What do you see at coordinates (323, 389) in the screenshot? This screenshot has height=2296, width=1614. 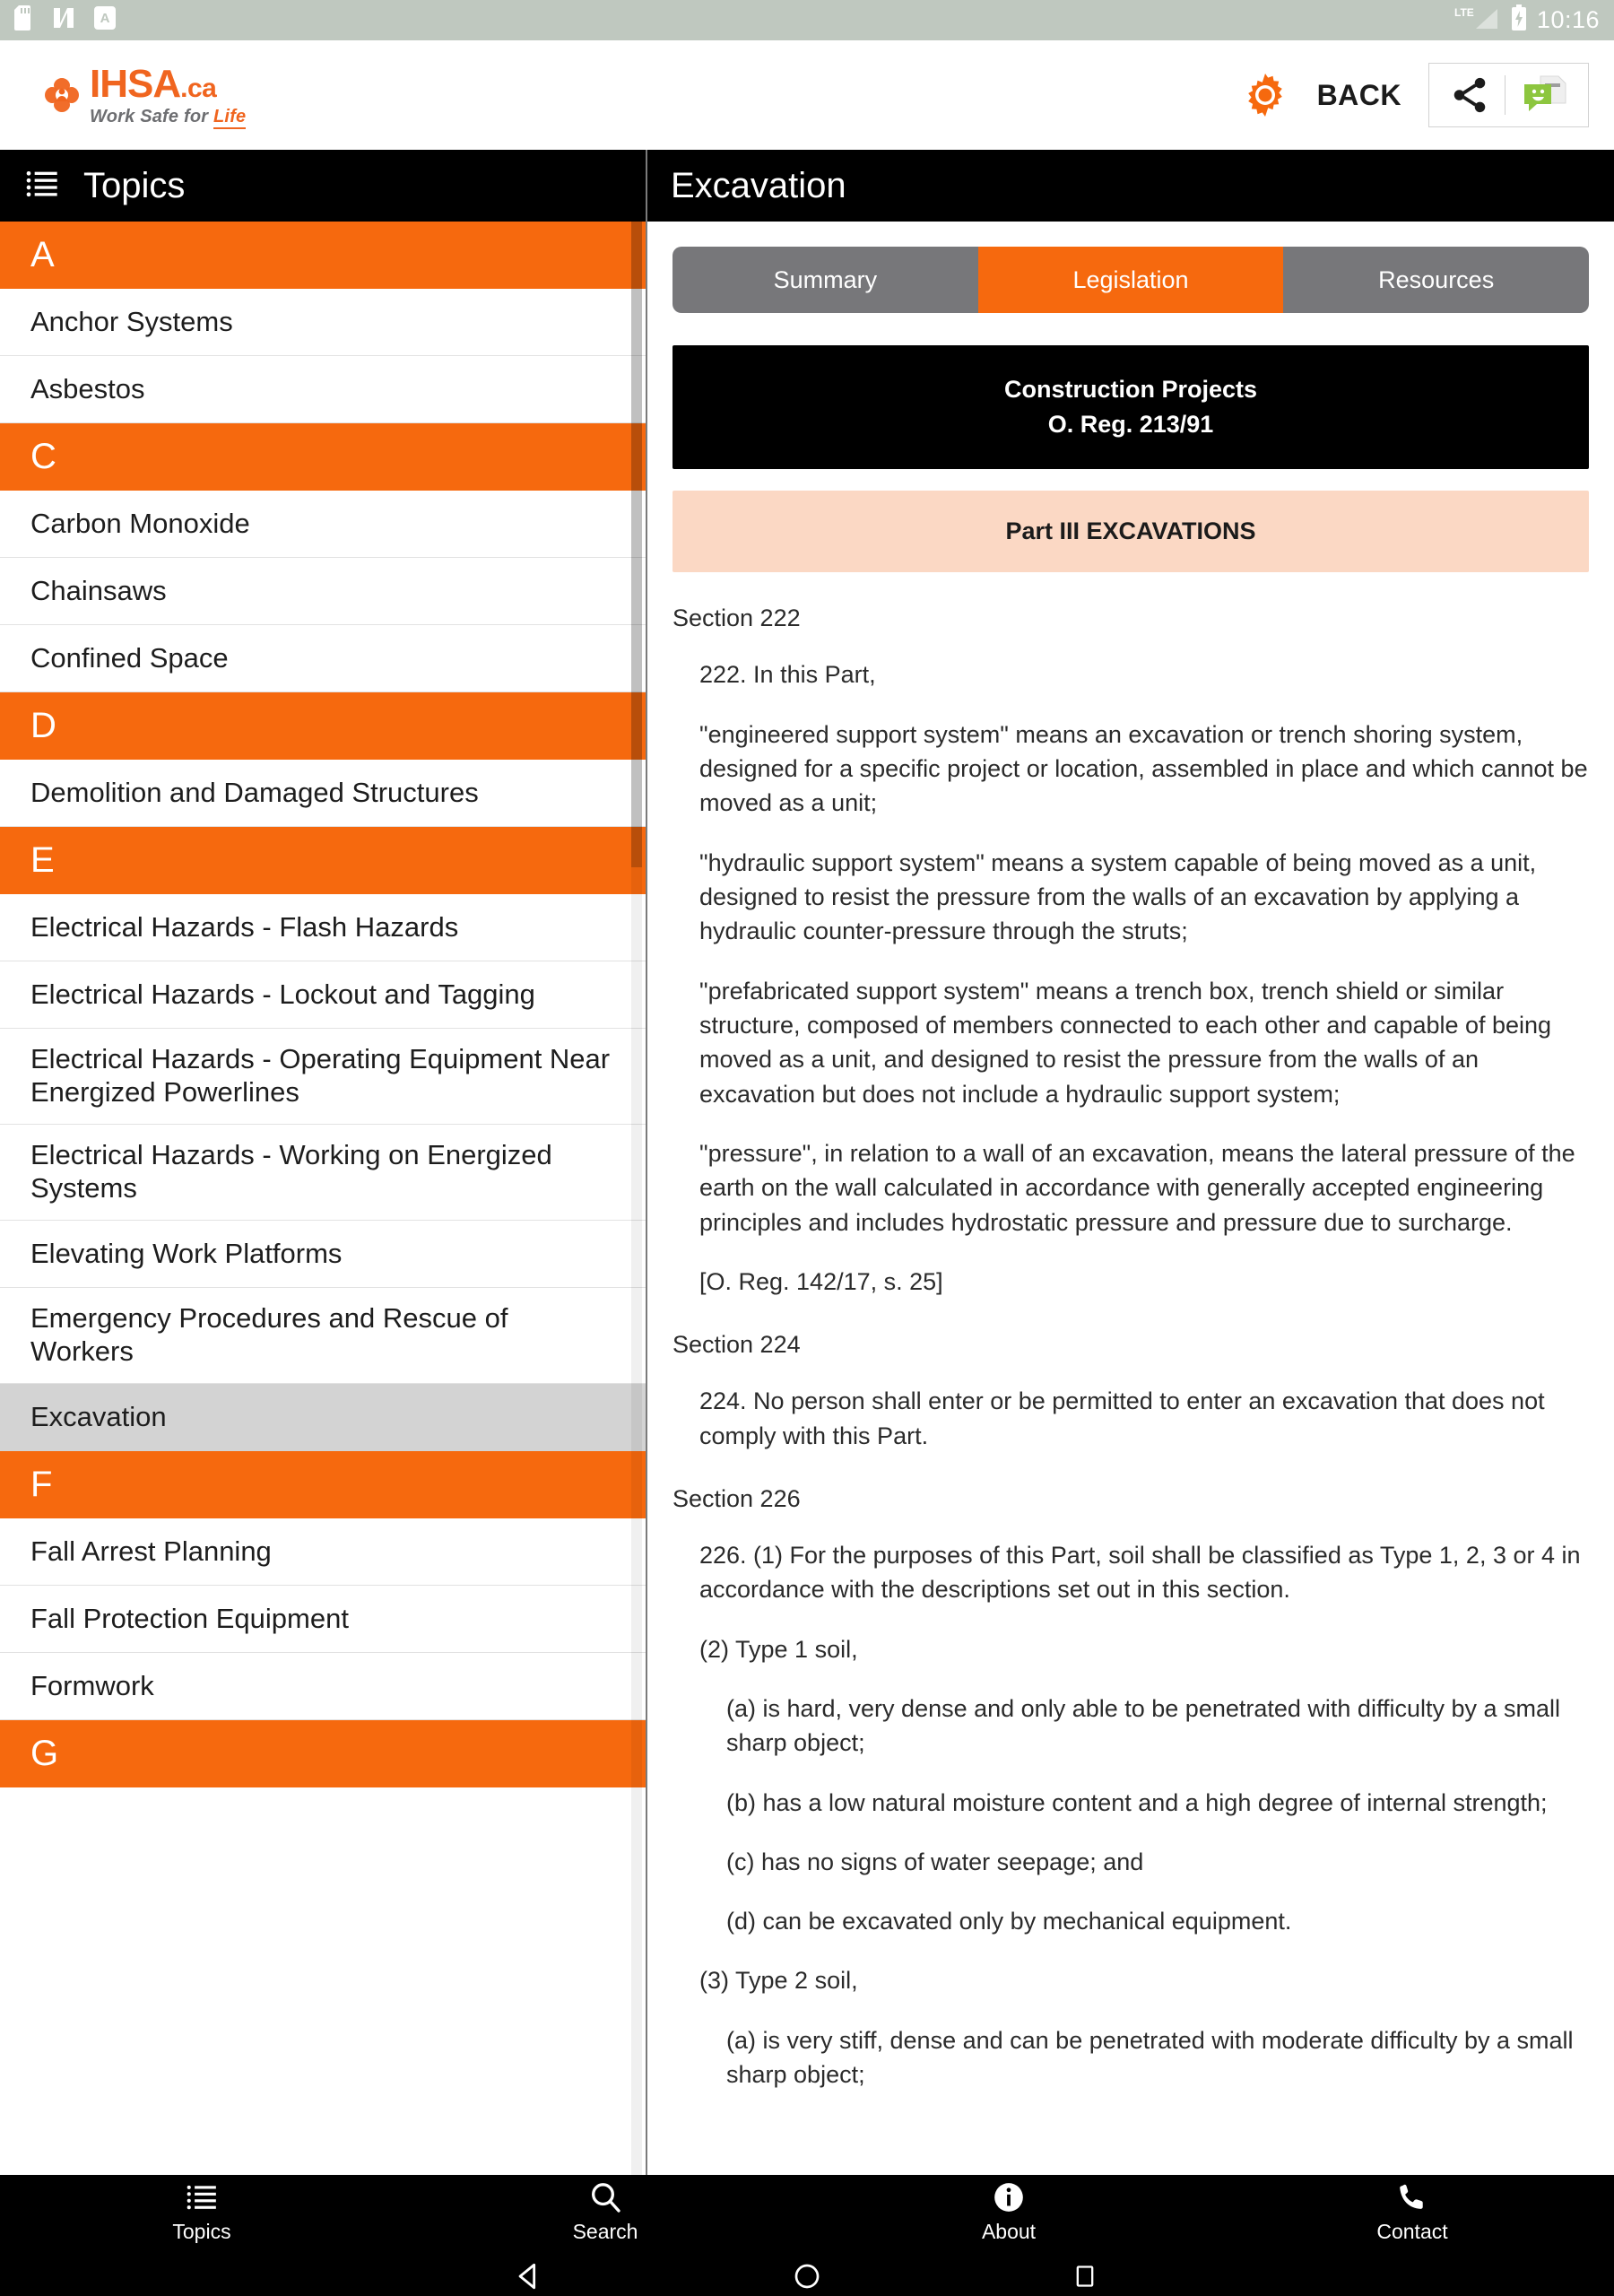 I see `sidebar-item: Asbestos` at bounding box center [323, 389].